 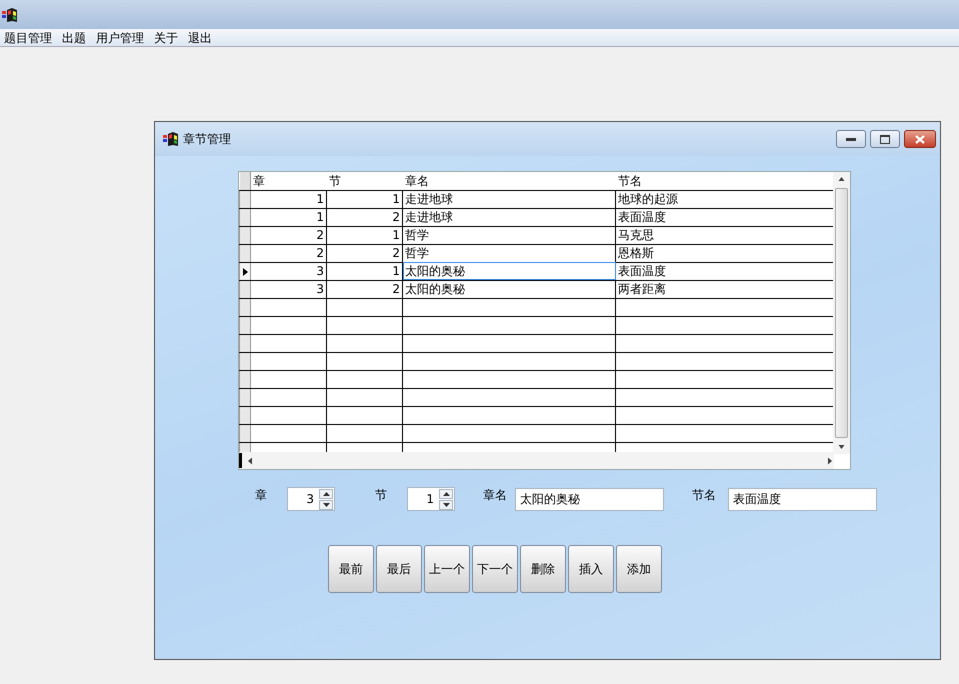 What do you see at coordinates (399, 569) in the screenshot?
I see `action-button: 最后` at bounding box center [399, 569].